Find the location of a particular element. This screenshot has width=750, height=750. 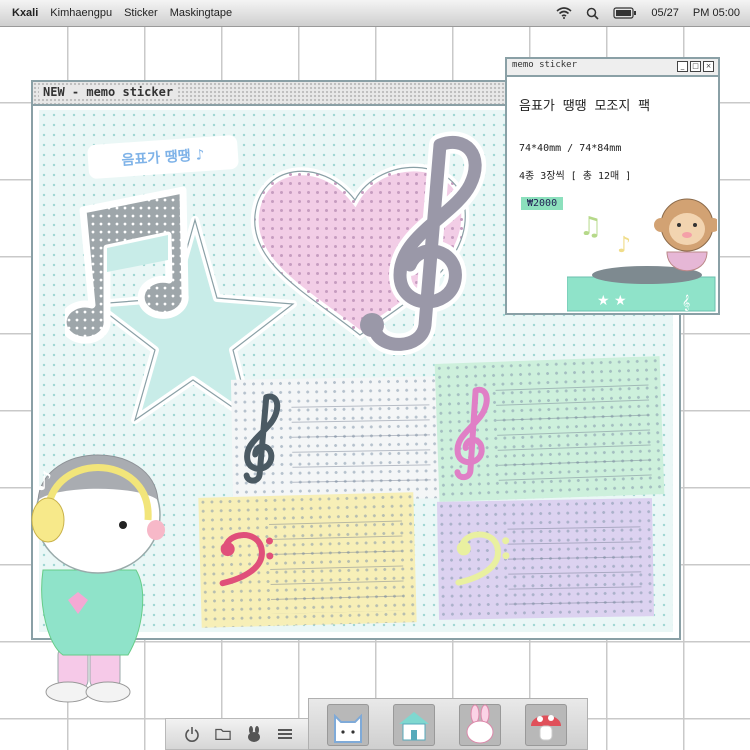

heart-clef-sticker is located at coordinates (368, 243).